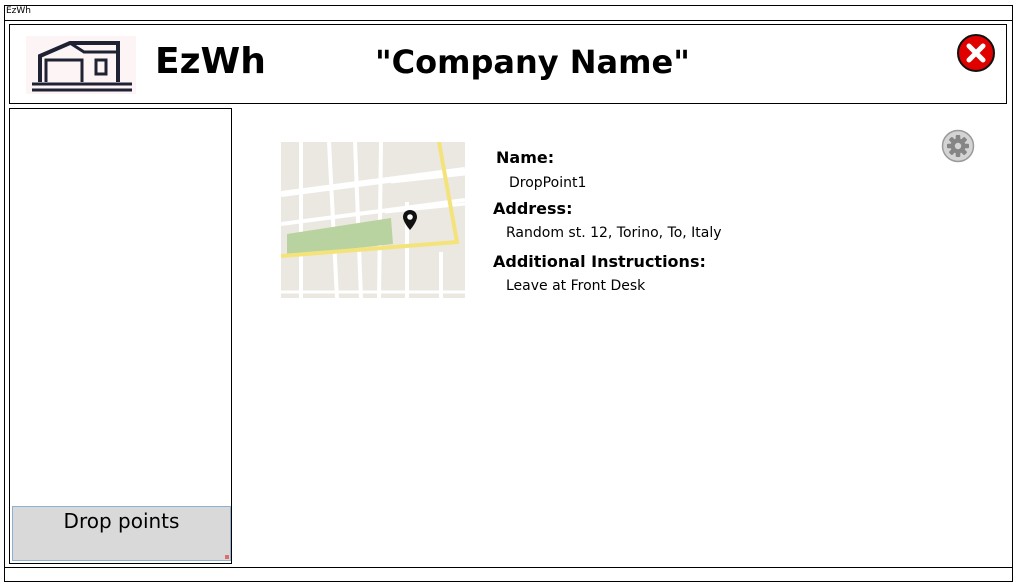 This screenshot has height=588, width=1020. I want to click on instructions-label: Additional Instructions:, so click(599, 261).